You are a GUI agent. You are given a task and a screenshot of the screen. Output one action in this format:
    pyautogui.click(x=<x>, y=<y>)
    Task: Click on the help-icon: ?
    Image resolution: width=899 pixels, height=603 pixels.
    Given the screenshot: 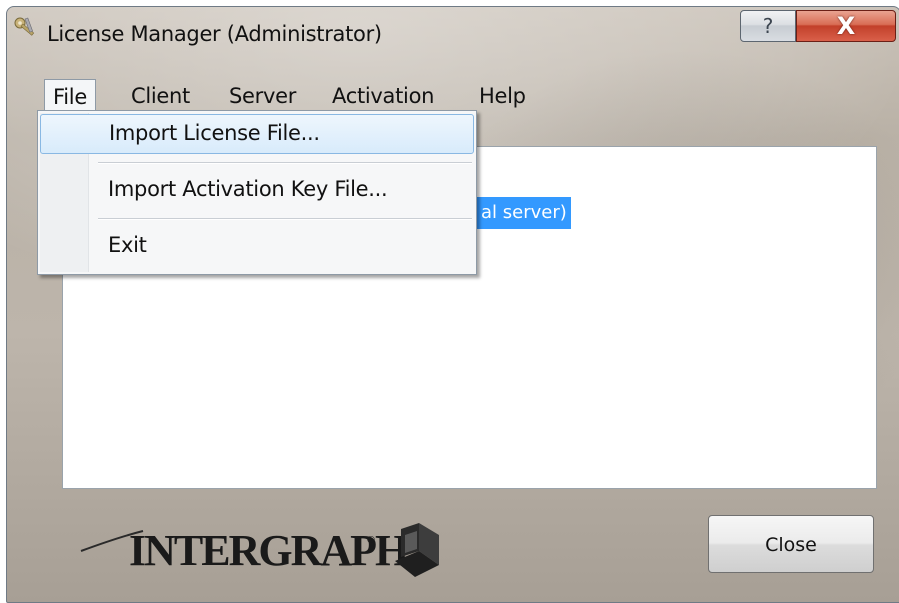 What is the action you would take?
    pyautogui.click(x=768, y=26)
    